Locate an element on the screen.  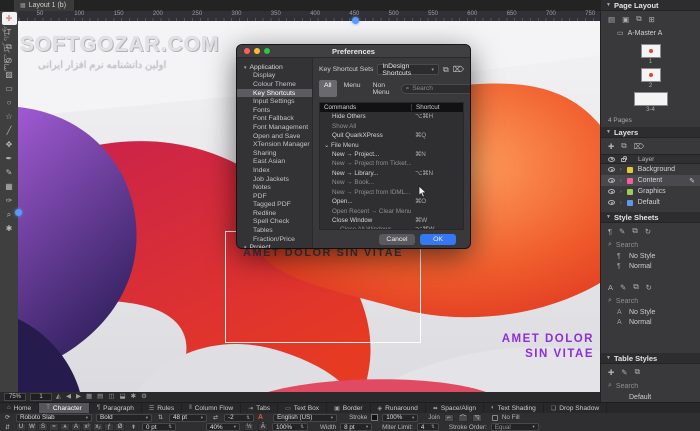
duplicate-set-icon: ⧉ is located at coordinates (446, 70).